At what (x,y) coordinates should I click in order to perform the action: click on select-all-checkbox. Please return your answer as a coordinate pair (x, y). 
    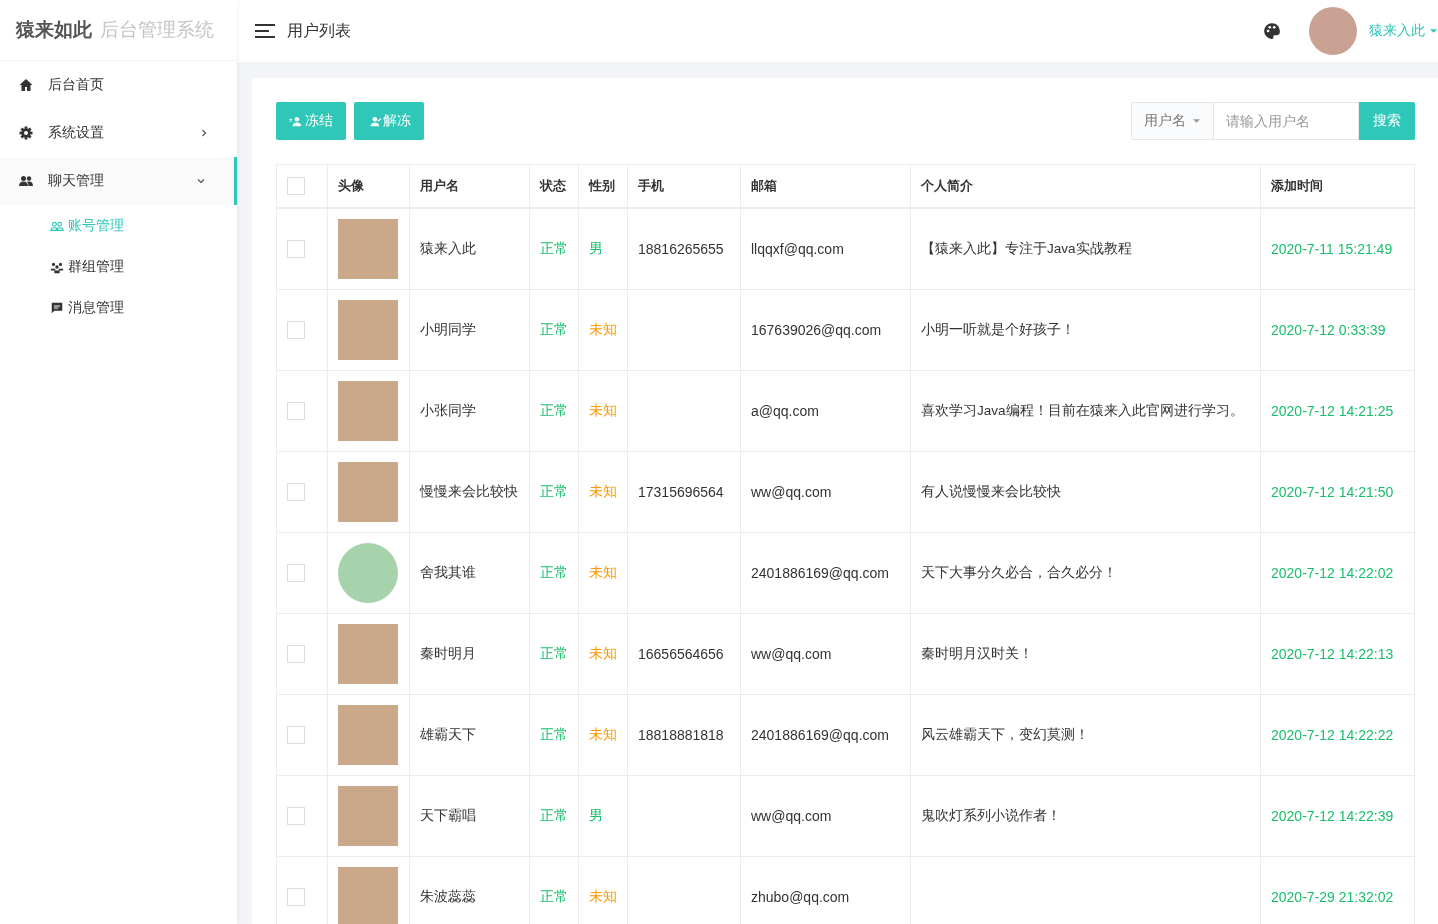
    Looking at the image, I should click on (296, 186).